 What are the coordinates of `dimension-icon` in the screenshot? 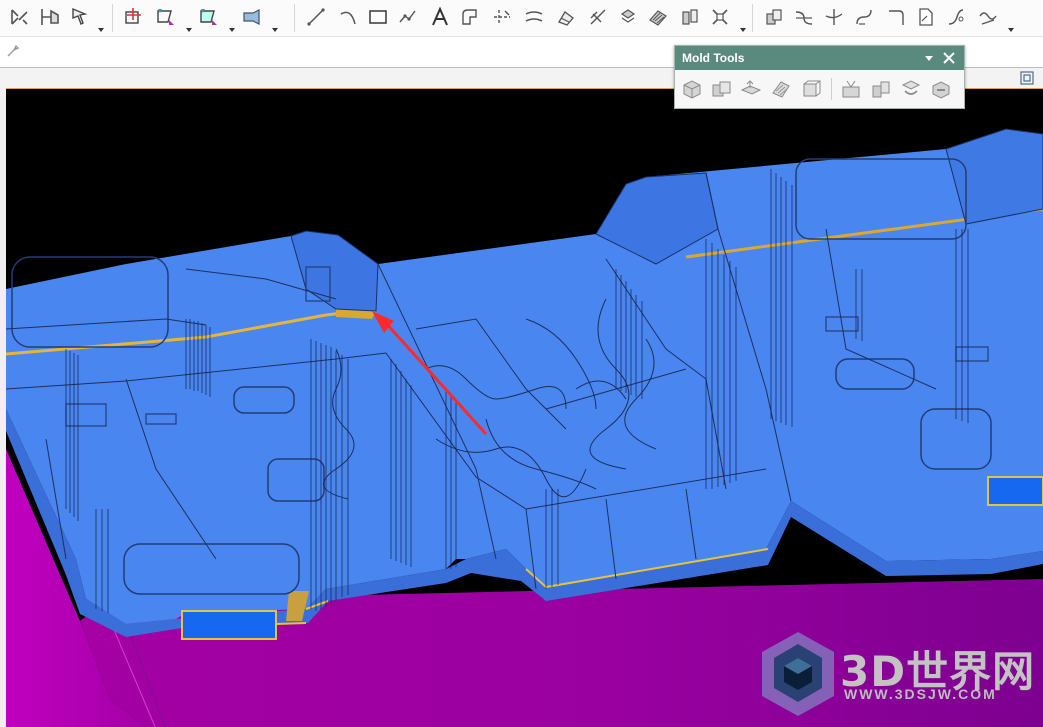 It's located at (50, 17).